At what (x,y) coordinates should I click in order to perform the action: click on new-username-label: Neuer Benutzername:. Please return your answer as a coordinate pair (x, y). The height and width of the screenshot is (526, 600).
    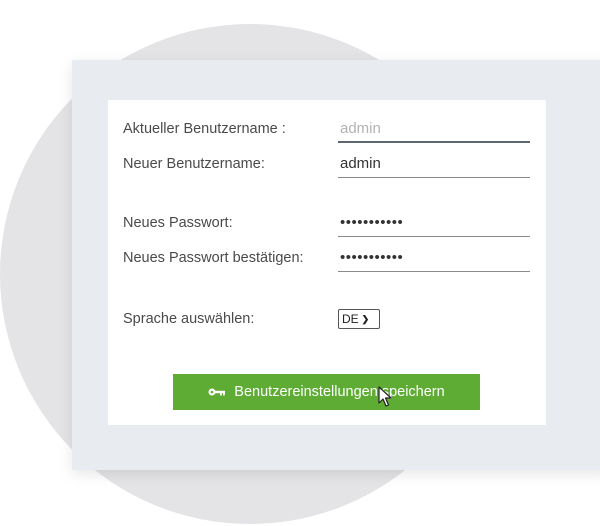
    Looking at the image, I should click on (194, 164).